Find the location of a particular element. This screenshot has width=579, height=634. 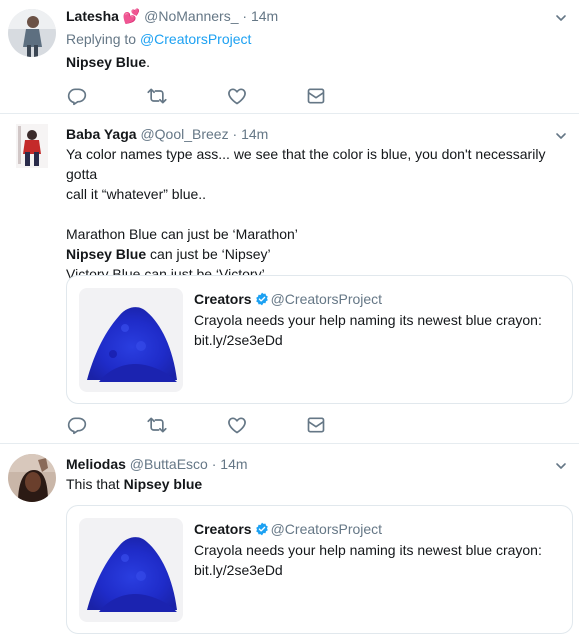

tweet-text: Nipsey Blue. is located at coordinates (108, 62).